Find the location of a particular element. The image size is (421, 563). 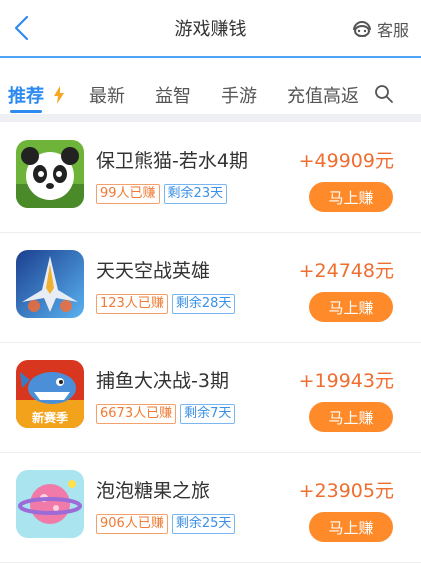

tab-recommended: 推荐 is located at coordinates (26, 95).